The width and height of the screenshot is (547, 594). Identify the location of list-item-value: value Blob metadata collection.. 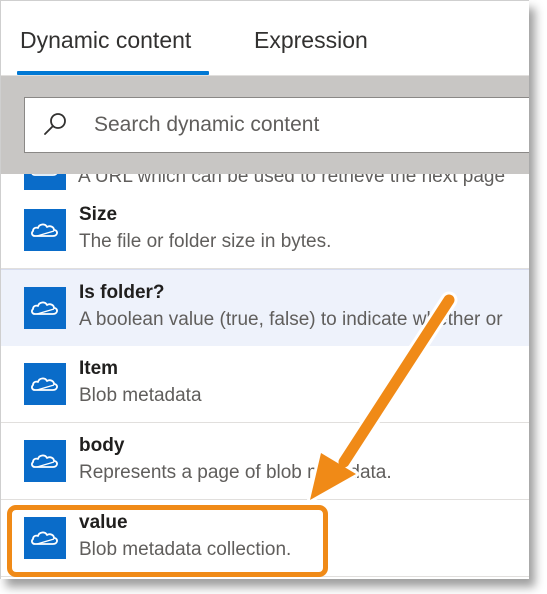
(265, 538).